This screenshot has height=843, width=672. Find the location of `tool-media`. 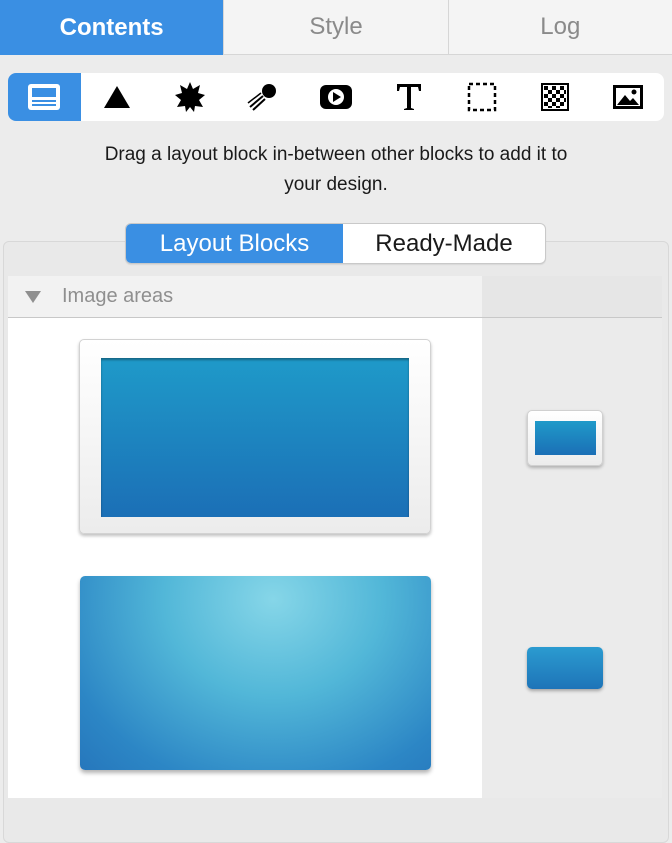

tool-media is located at coordinates (336, 97).